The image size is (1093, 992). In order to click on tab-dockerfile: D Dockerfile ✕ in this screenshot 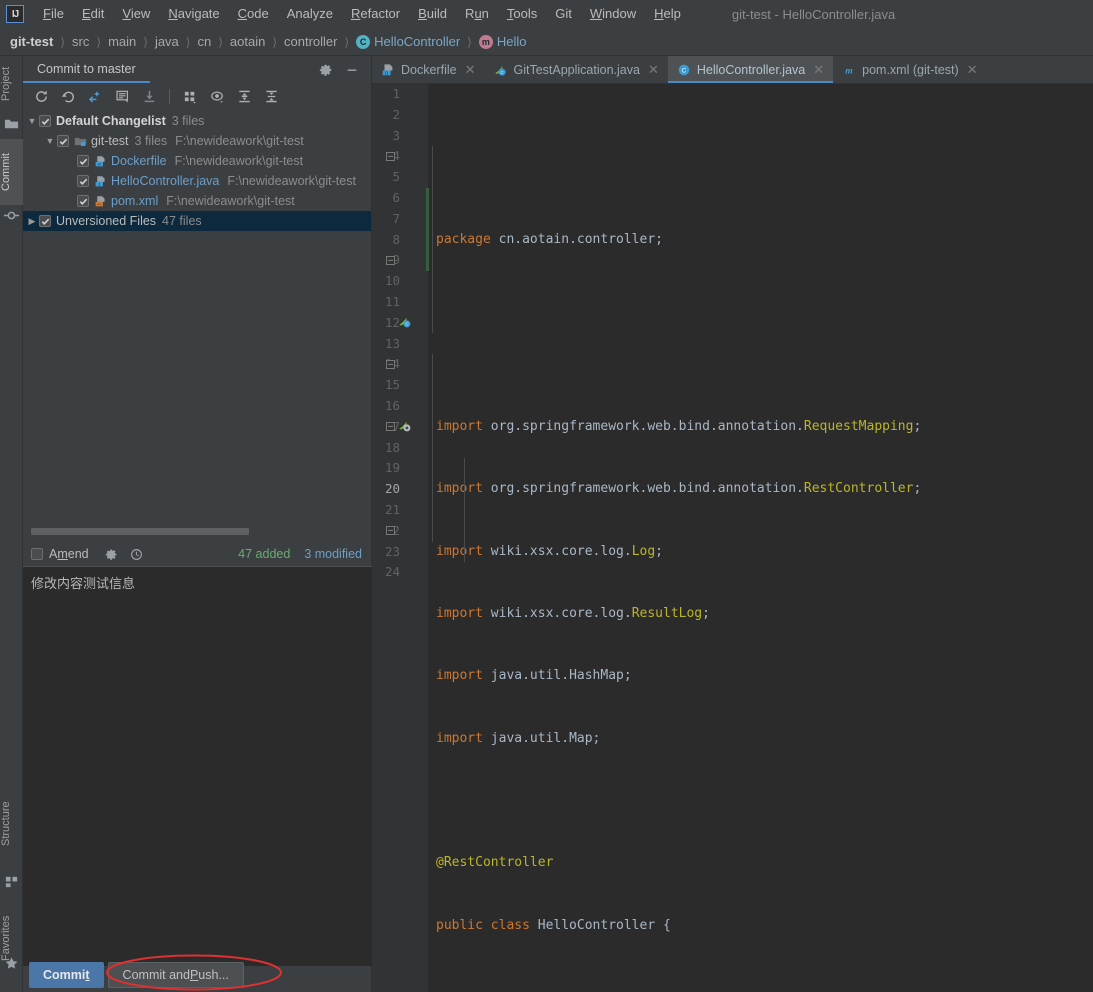, I will do `click(428, 69)`.